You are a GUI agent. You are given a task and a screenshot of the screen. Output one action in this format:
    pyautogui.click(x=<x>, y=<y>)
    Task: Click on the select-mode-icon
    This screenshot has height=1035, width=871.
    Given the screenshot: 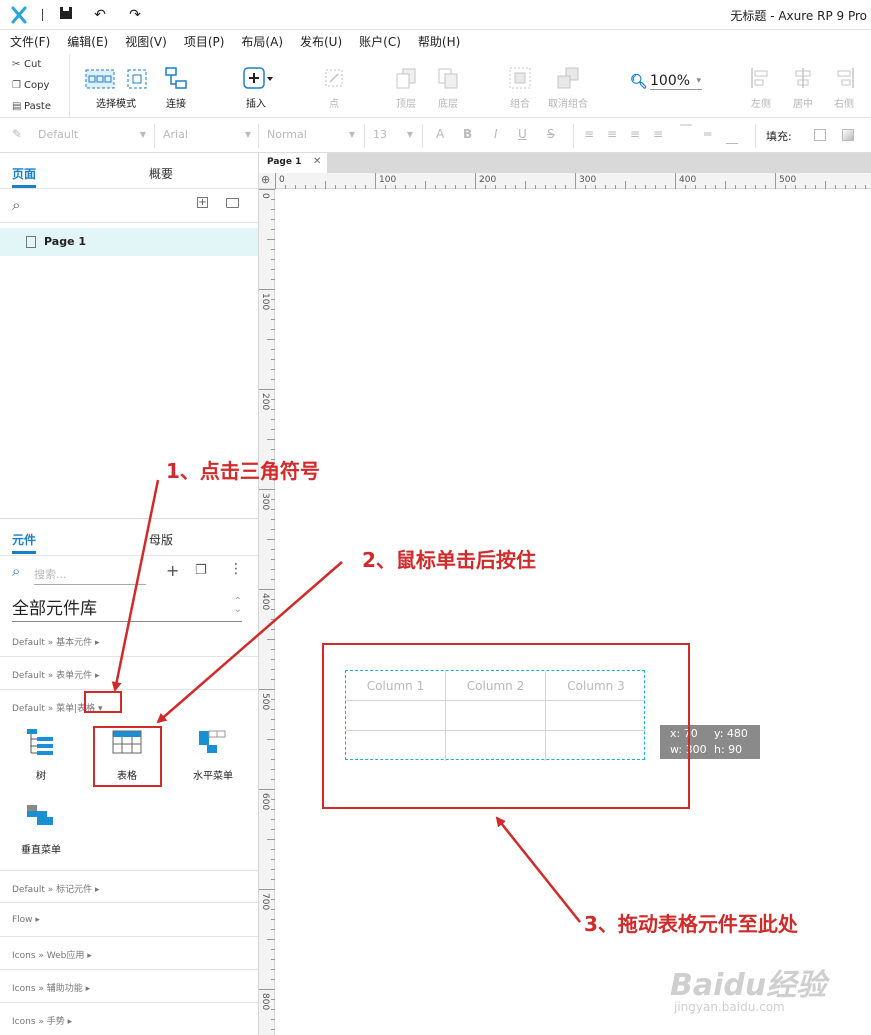 What is the action you would take?
    pyautogui.click(x=116, y=79)
    